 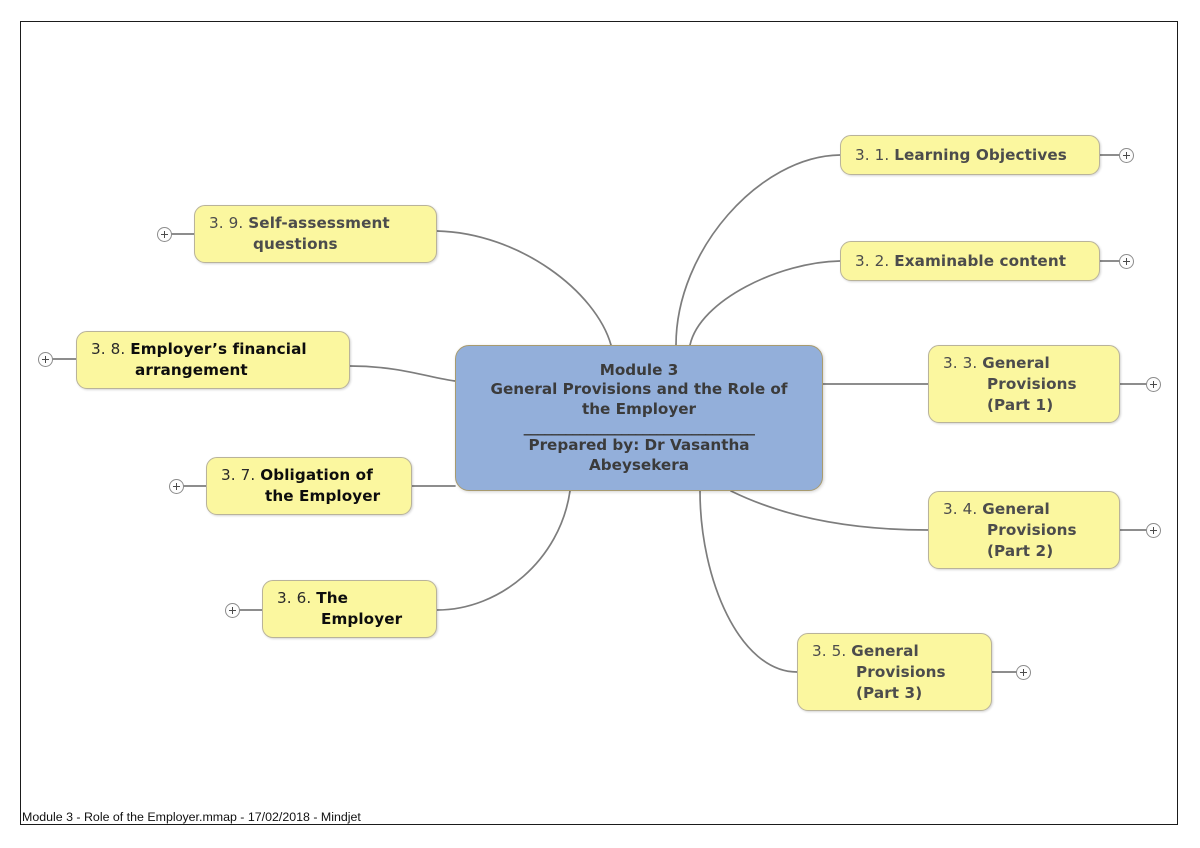 I want to click on topic-node-3-9: 3. 9. Self-assessment questions, so click(x=315, y=234).